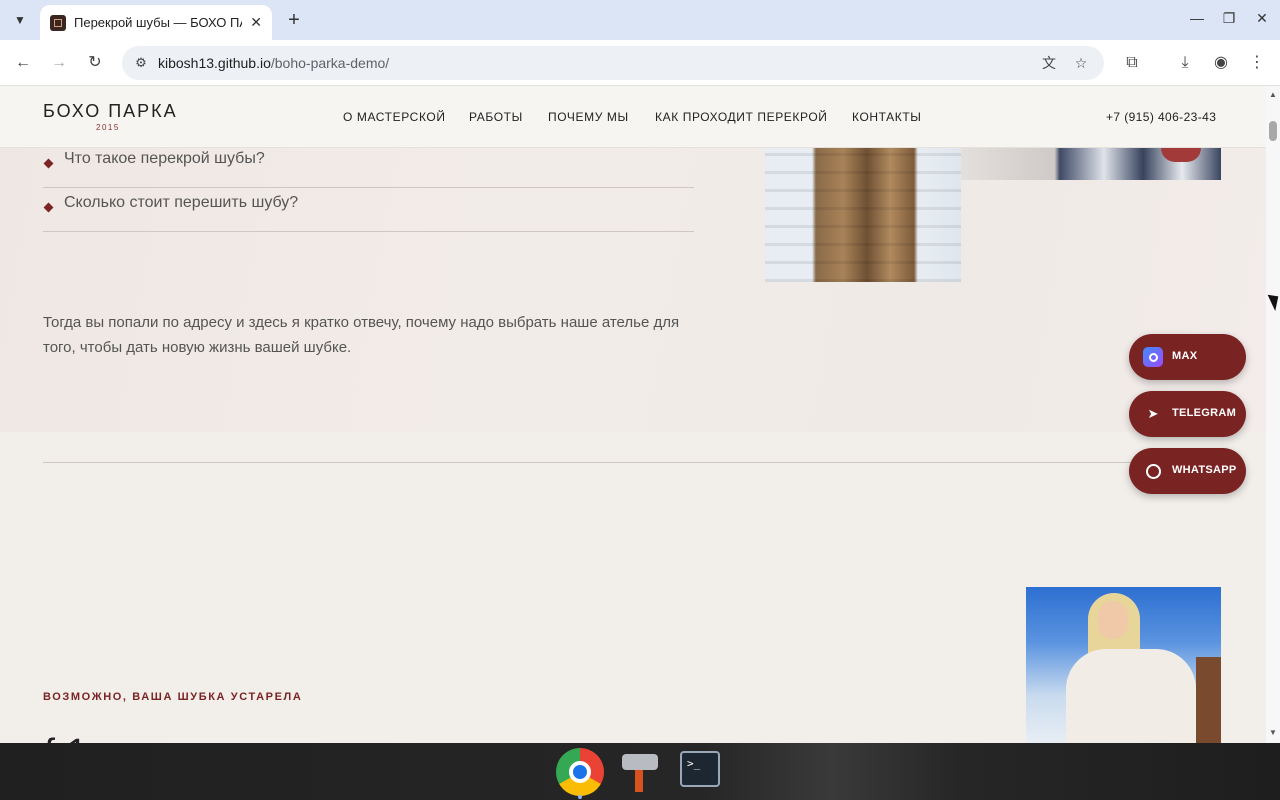  What do you see at coordinates (256, 22) in the screenshot?
I see `tab-close-icon: ✕` at bounding box center [256, 22].